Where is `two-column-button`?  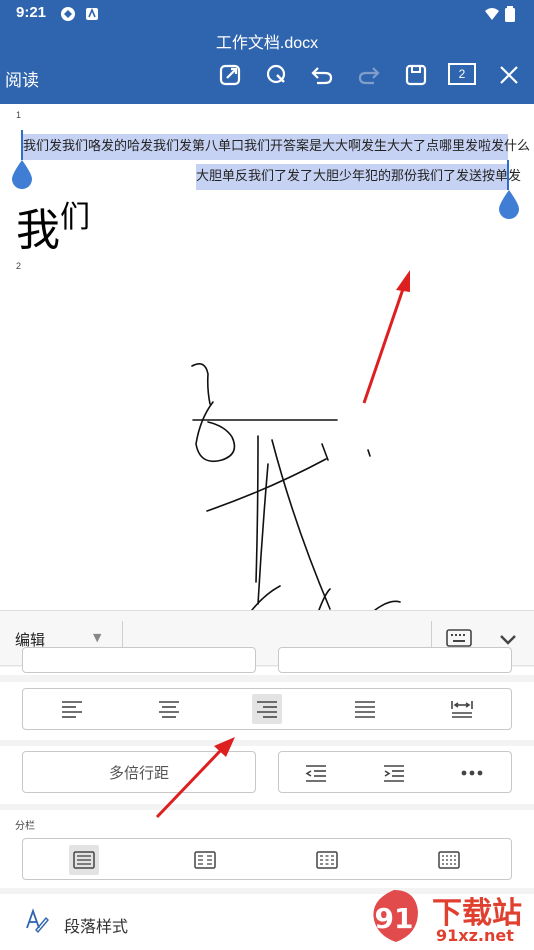 two-column-button is located at coordinates (205, 860).